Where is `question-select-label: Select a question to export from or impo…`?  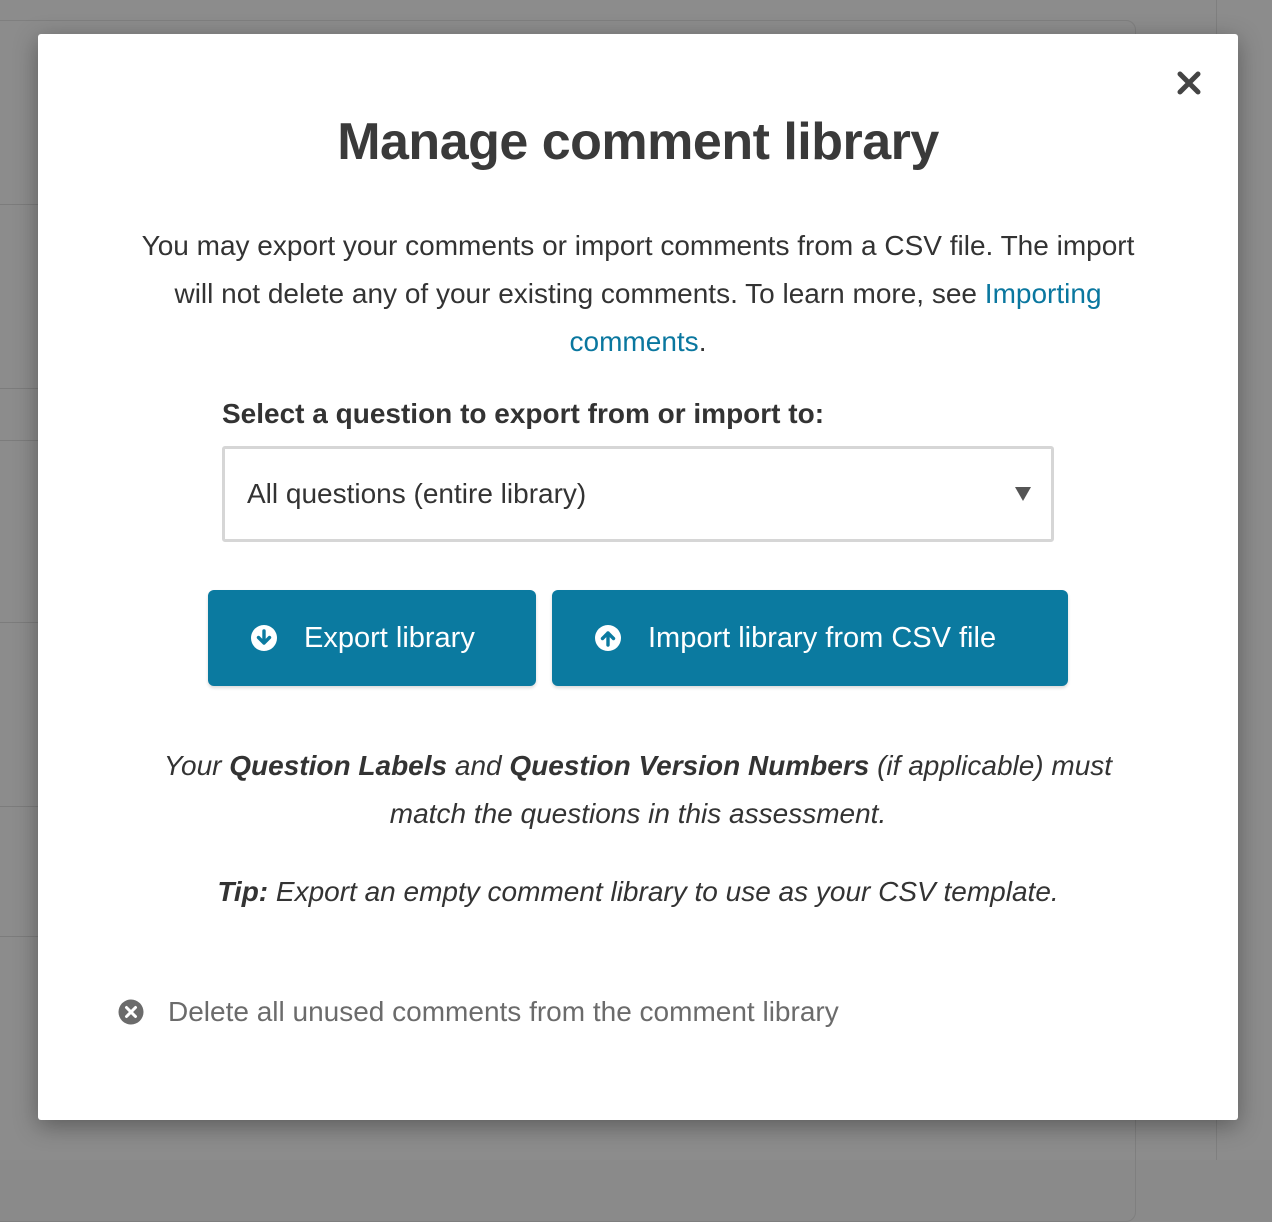
question-select-label: Select a question to export from or impo… is located at coordinates (523, 413).